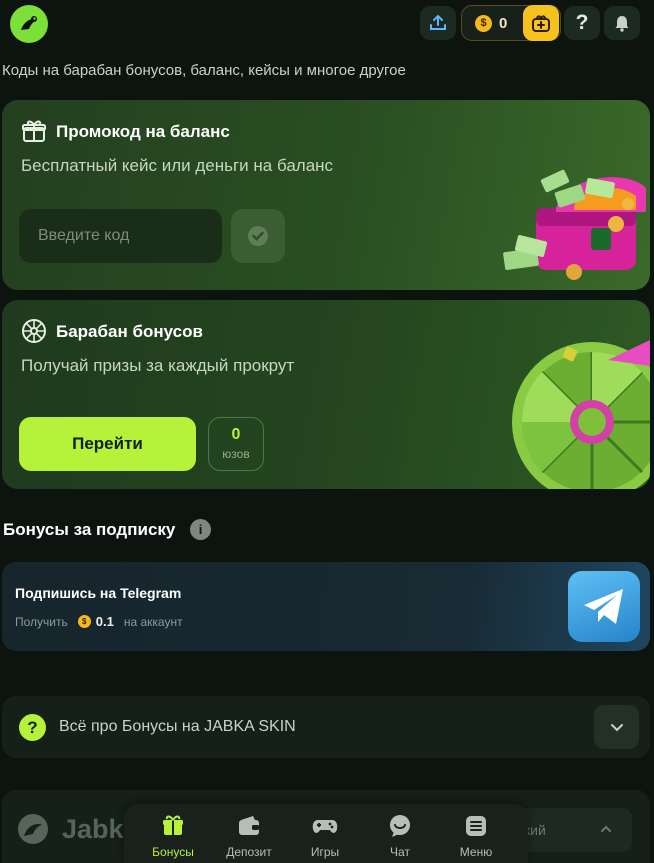 The height and width of the screenshot is (863, 654). I want to click on help-button: ?, so click(582, 23).